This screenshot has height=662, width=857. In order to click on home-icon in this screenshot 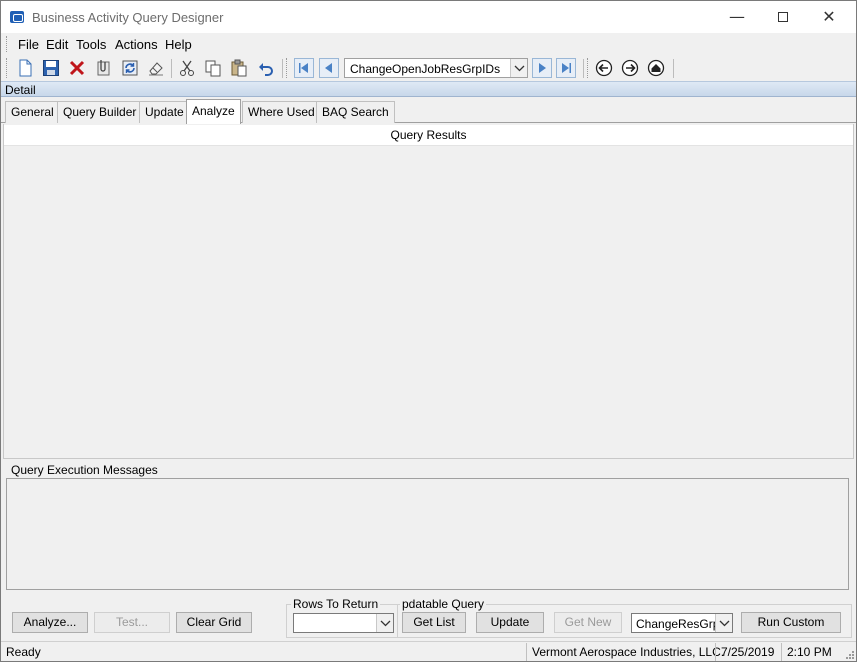, I will do `click(656, 68)`.